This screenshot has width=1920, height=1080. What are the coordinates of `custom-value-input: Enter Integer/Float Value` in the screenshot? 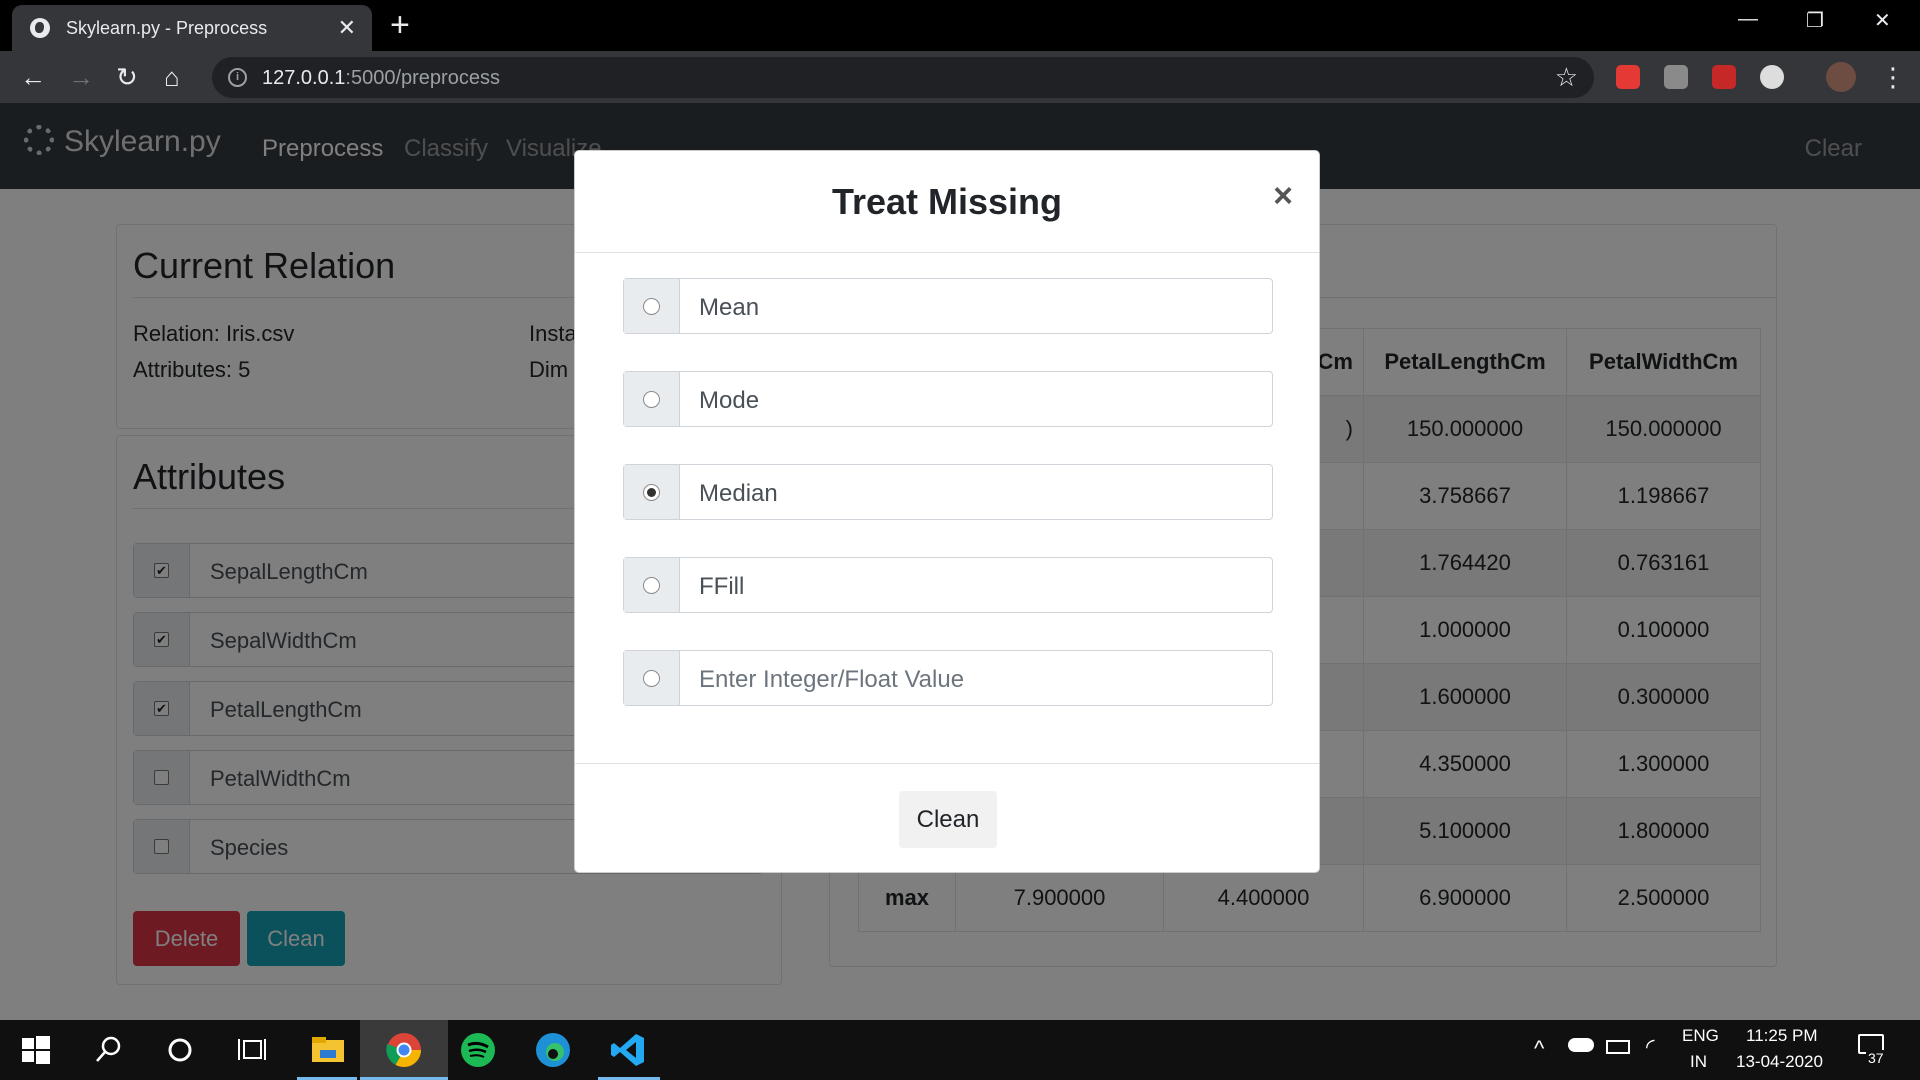 It's located at (831, 680).